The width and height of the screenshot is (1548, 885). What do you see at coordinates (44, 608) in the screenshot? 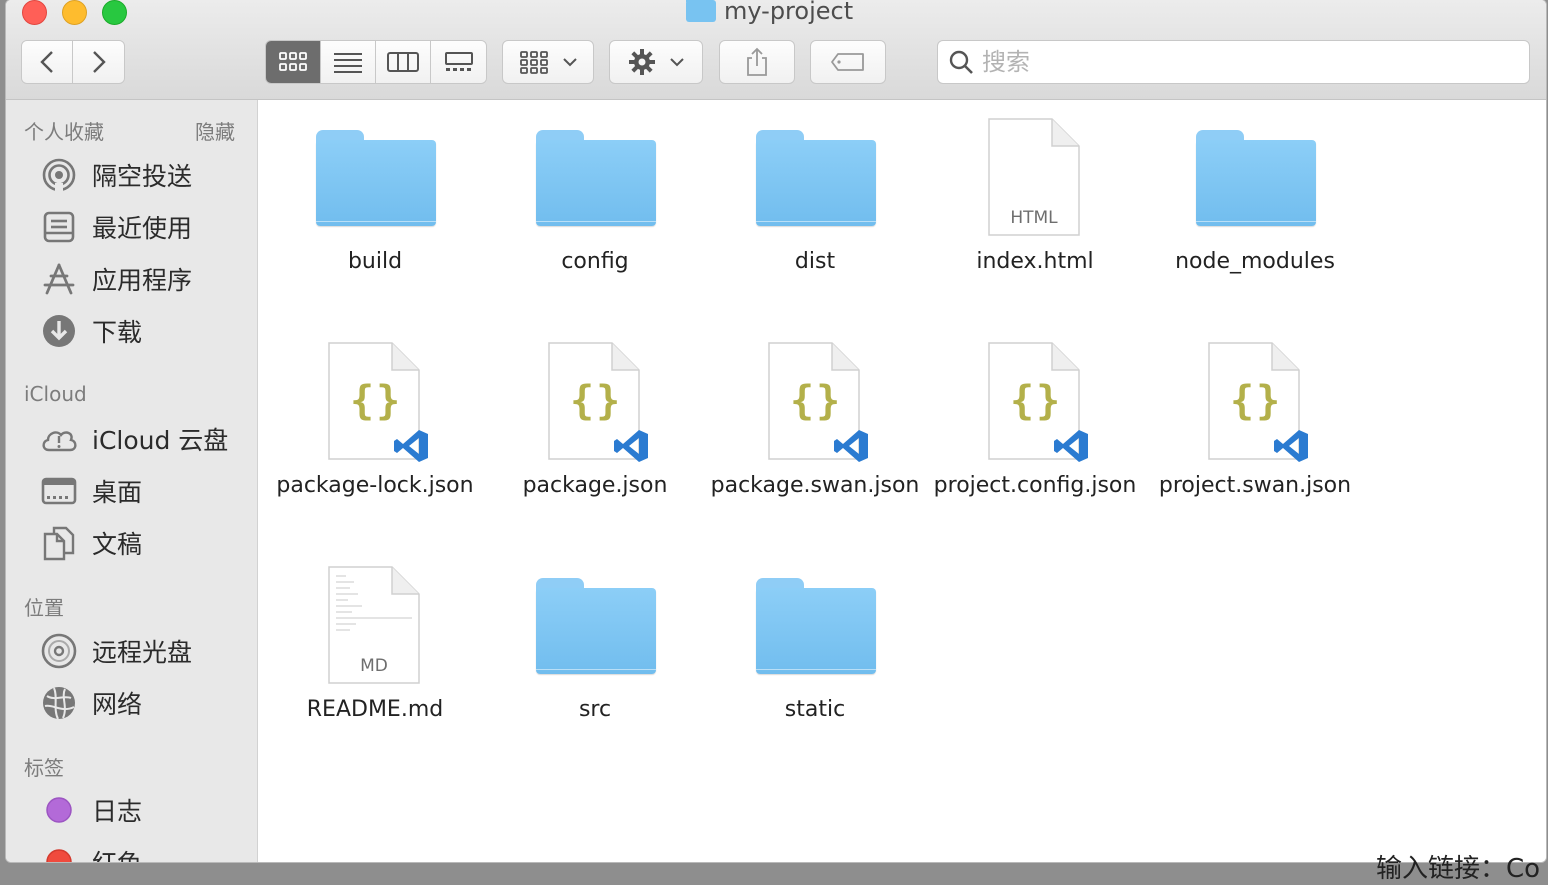
I see `locations-header: 位置` at bounding box center [44, 608].